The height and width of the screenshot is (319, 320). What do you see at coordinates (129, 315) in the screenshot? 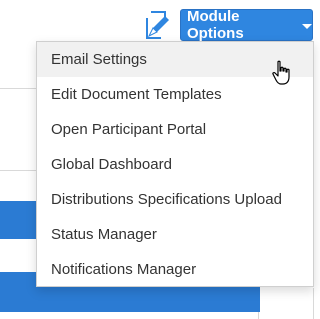
I see `page-panel` at bounding box center [129, 315].